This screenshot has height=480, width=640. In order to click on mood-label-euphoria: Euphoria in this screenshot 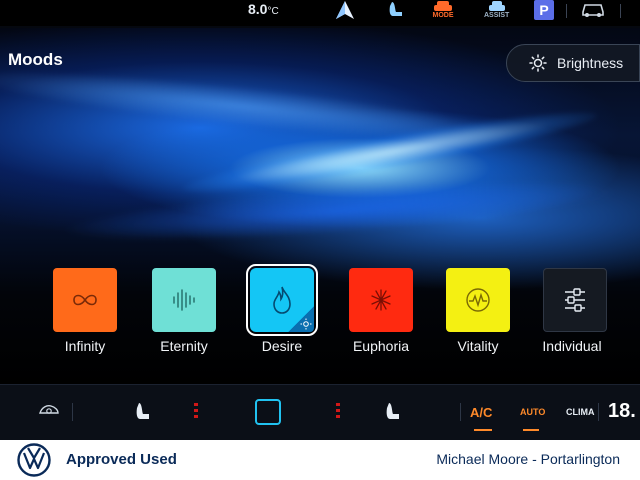, I will do `click(381, 346)`.